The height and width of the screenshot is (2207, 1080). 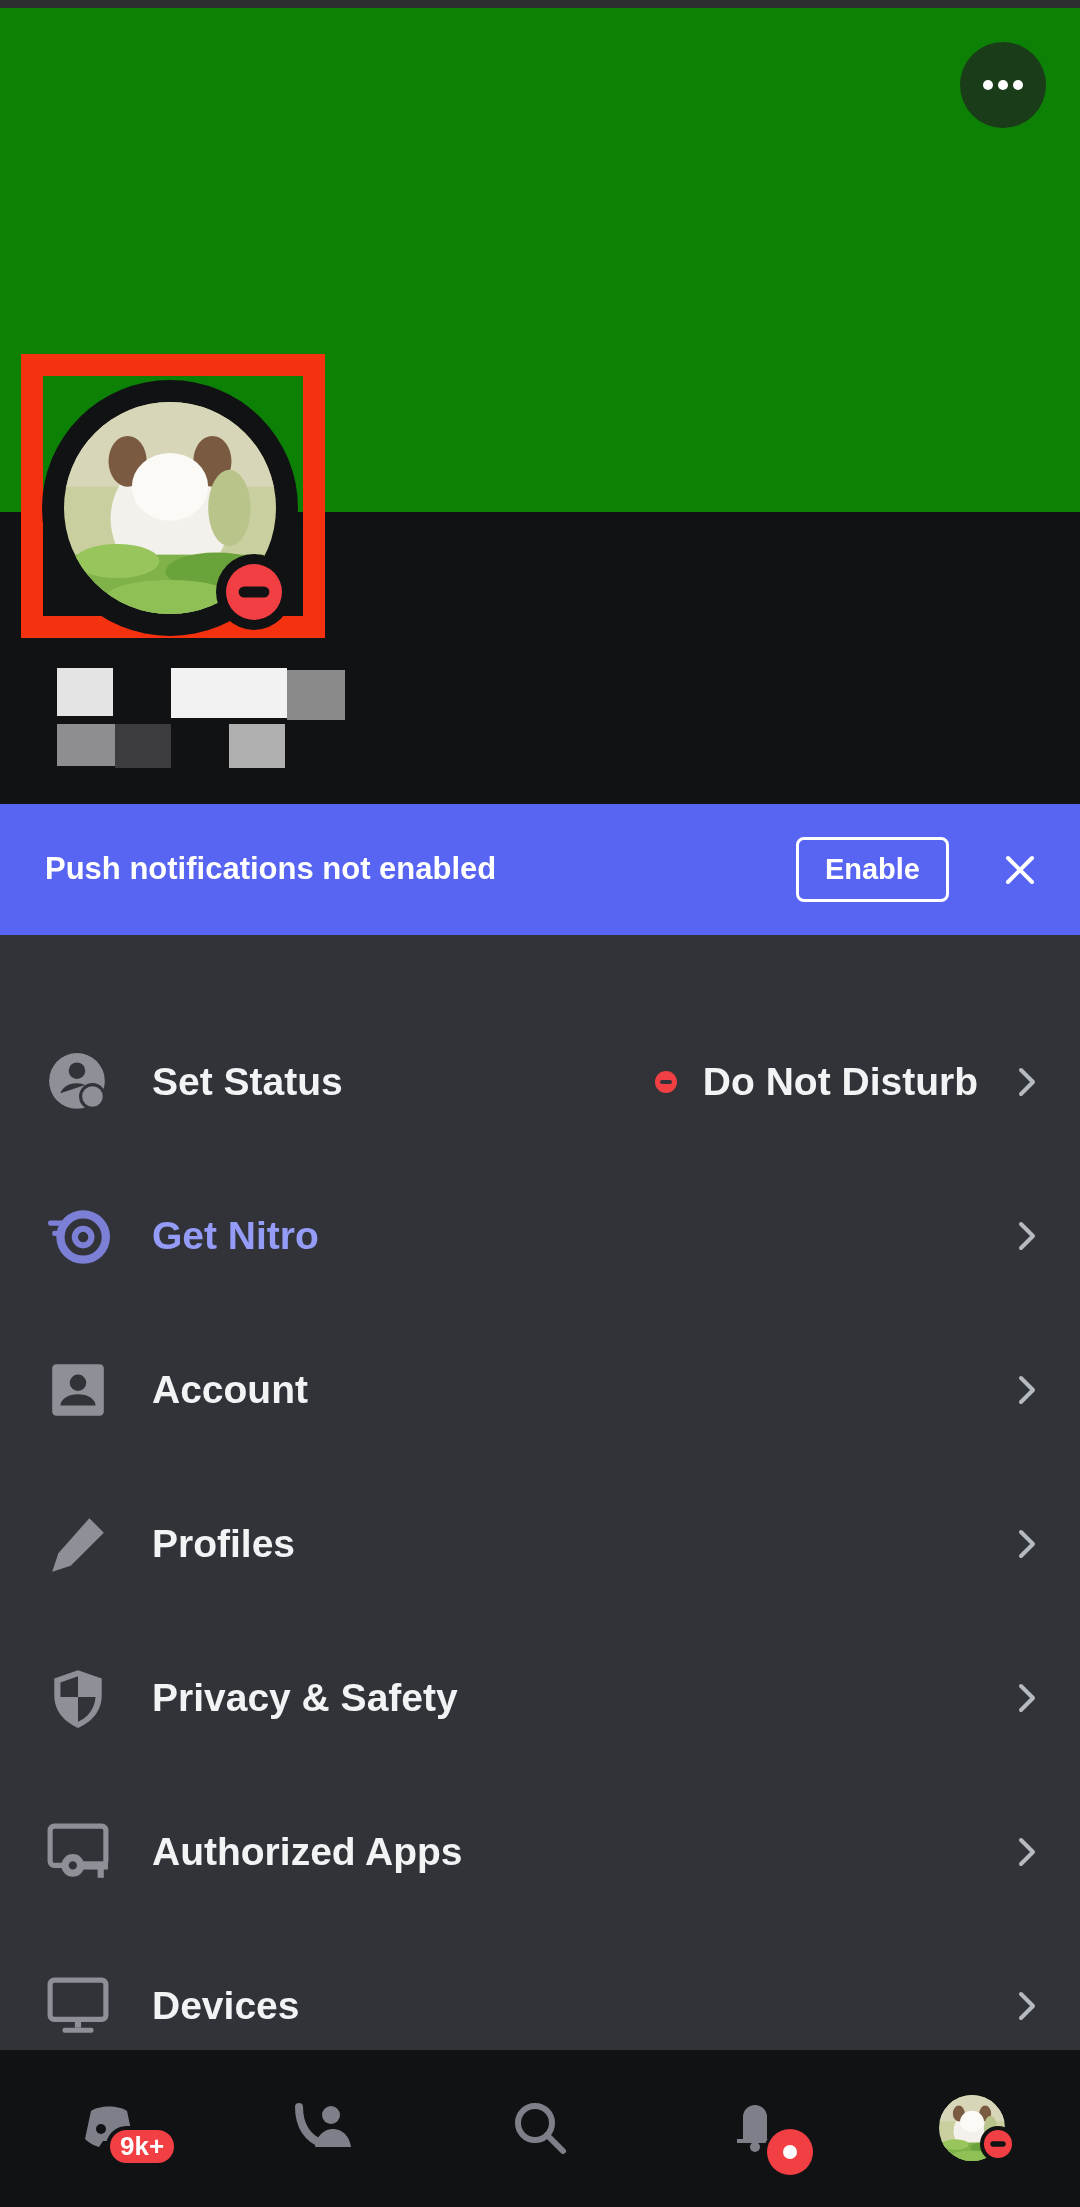 I want to click on menu-item: Profiles, so click(x=540, y=1544).